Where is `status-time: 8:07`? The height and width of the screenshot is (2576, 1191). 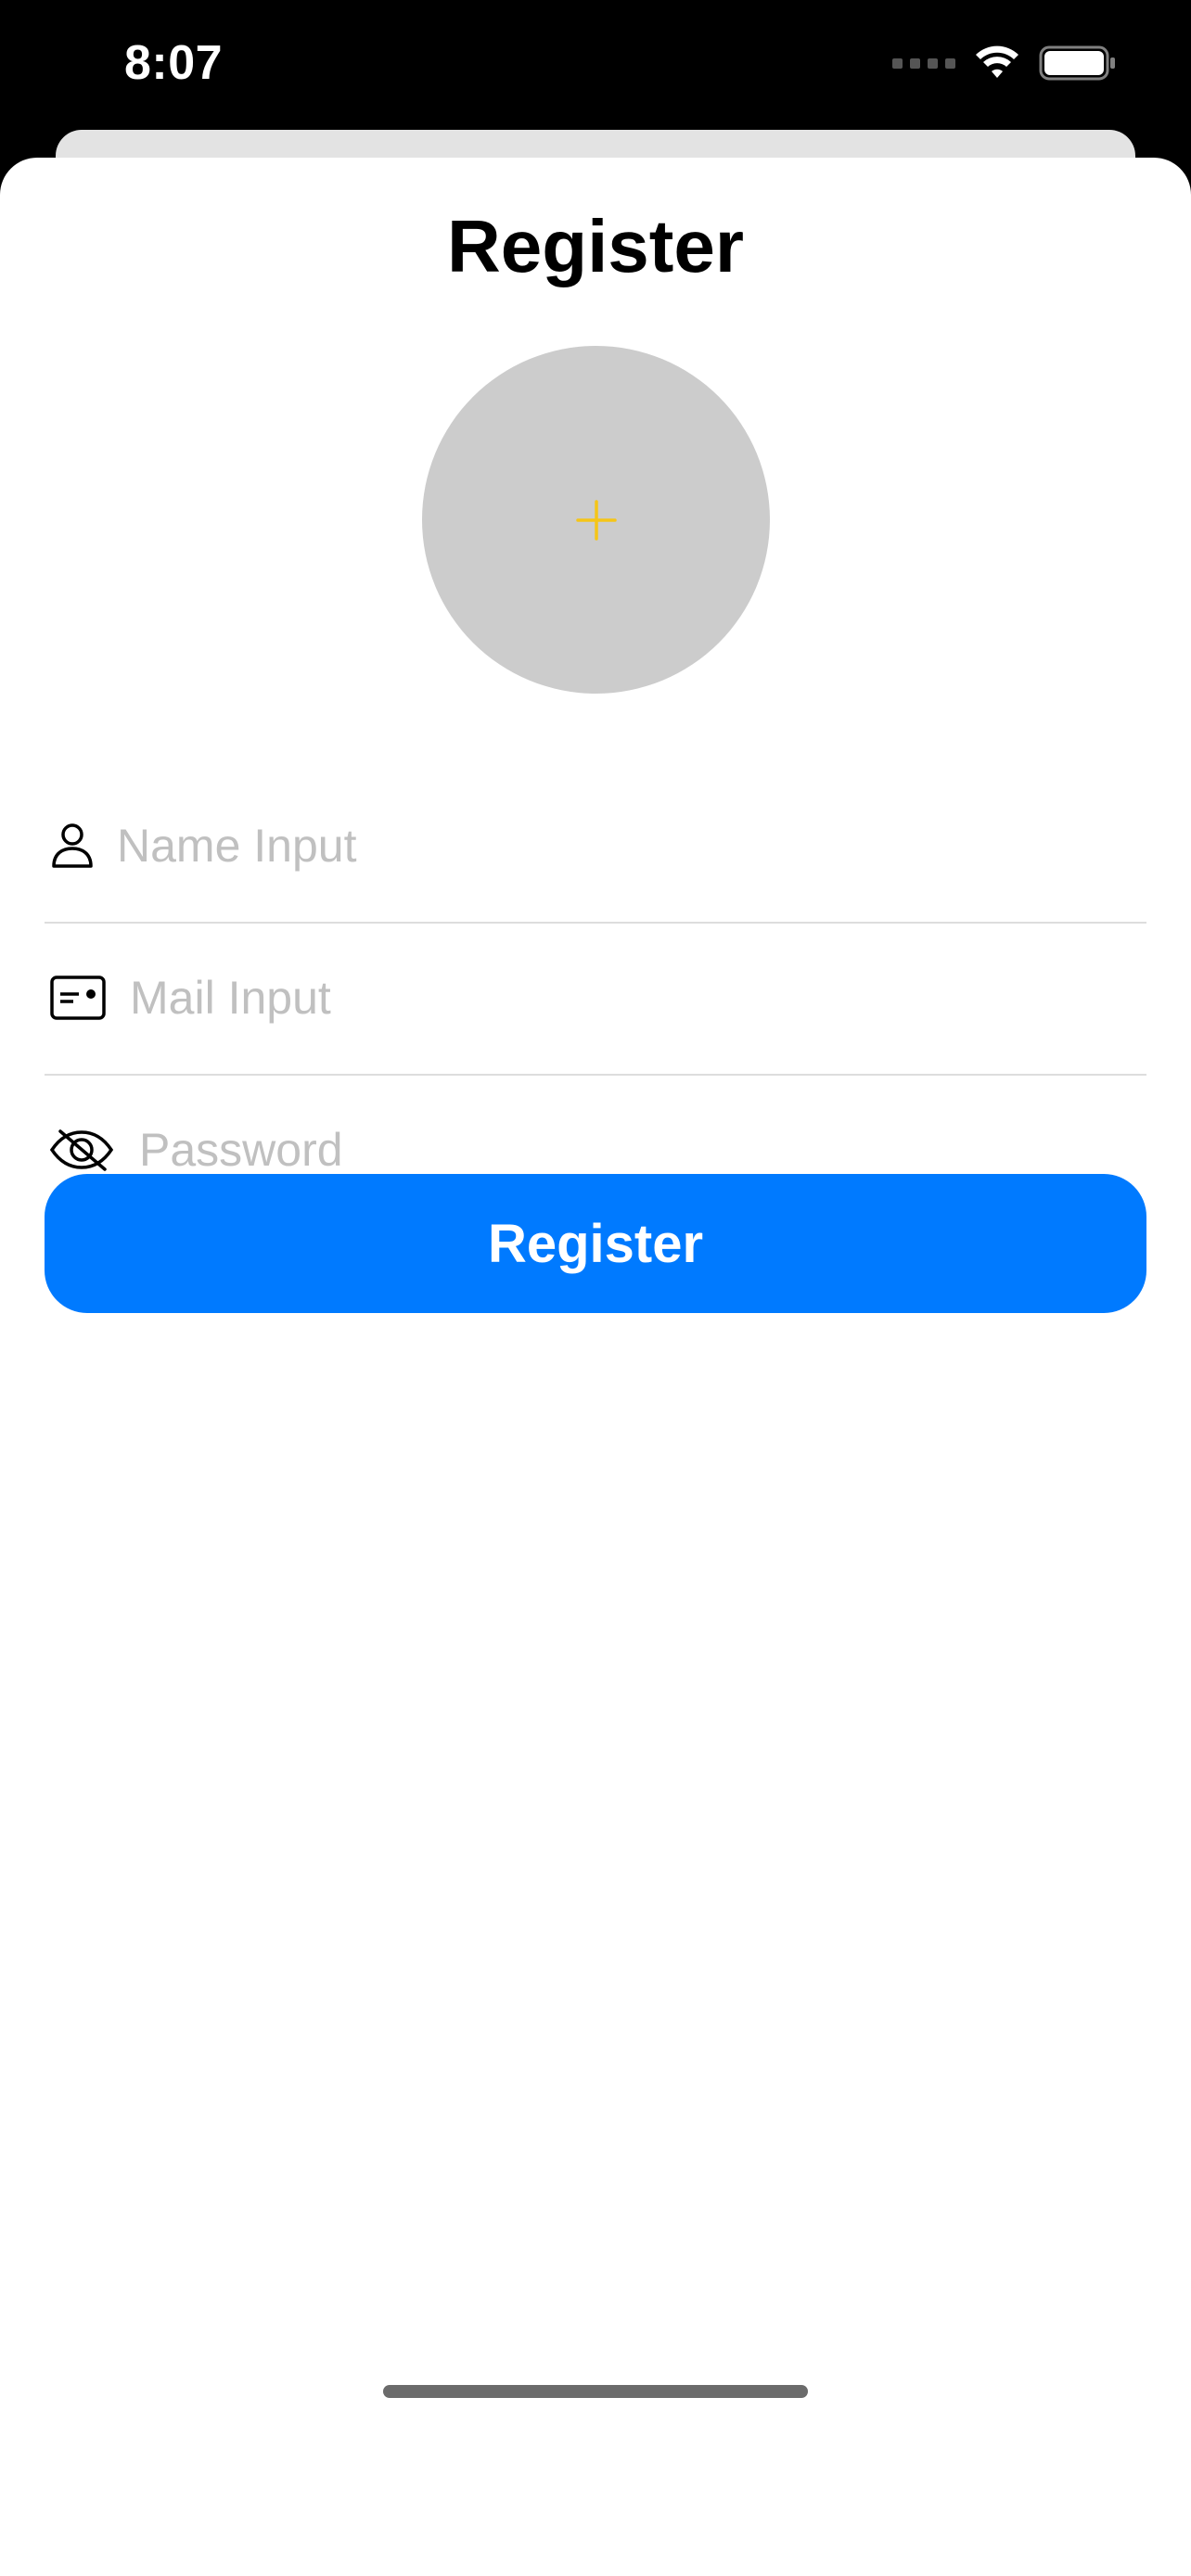
status-time: 8:07 is located at coordinates (174, 63).